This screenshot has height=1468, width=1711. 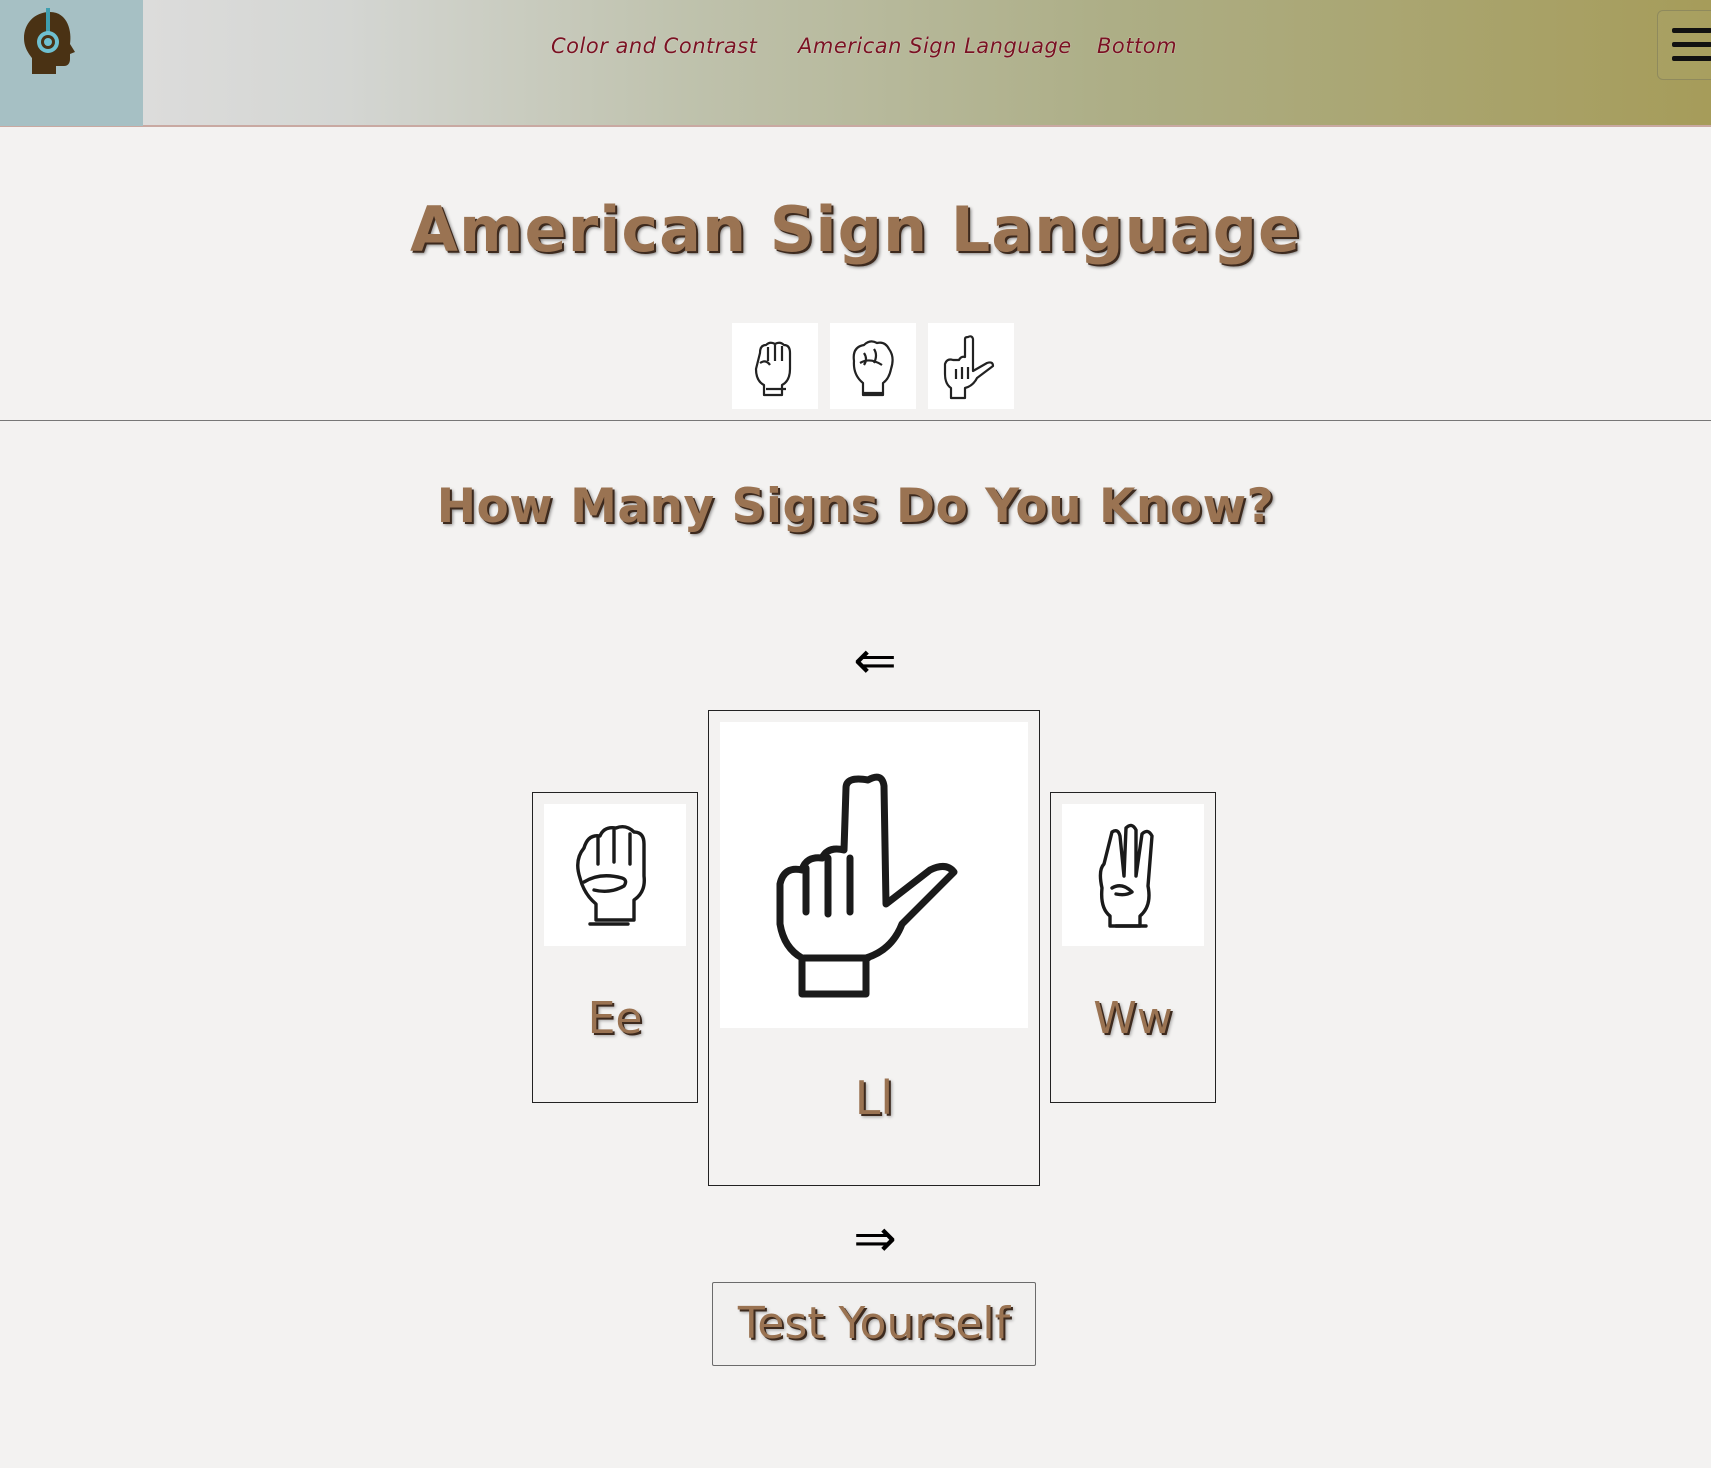 What do you see at coordinates (875, 1239) in the screenshot?
I see `carousel-next-arrow: ⇒` at bounding box center [875, 1239].